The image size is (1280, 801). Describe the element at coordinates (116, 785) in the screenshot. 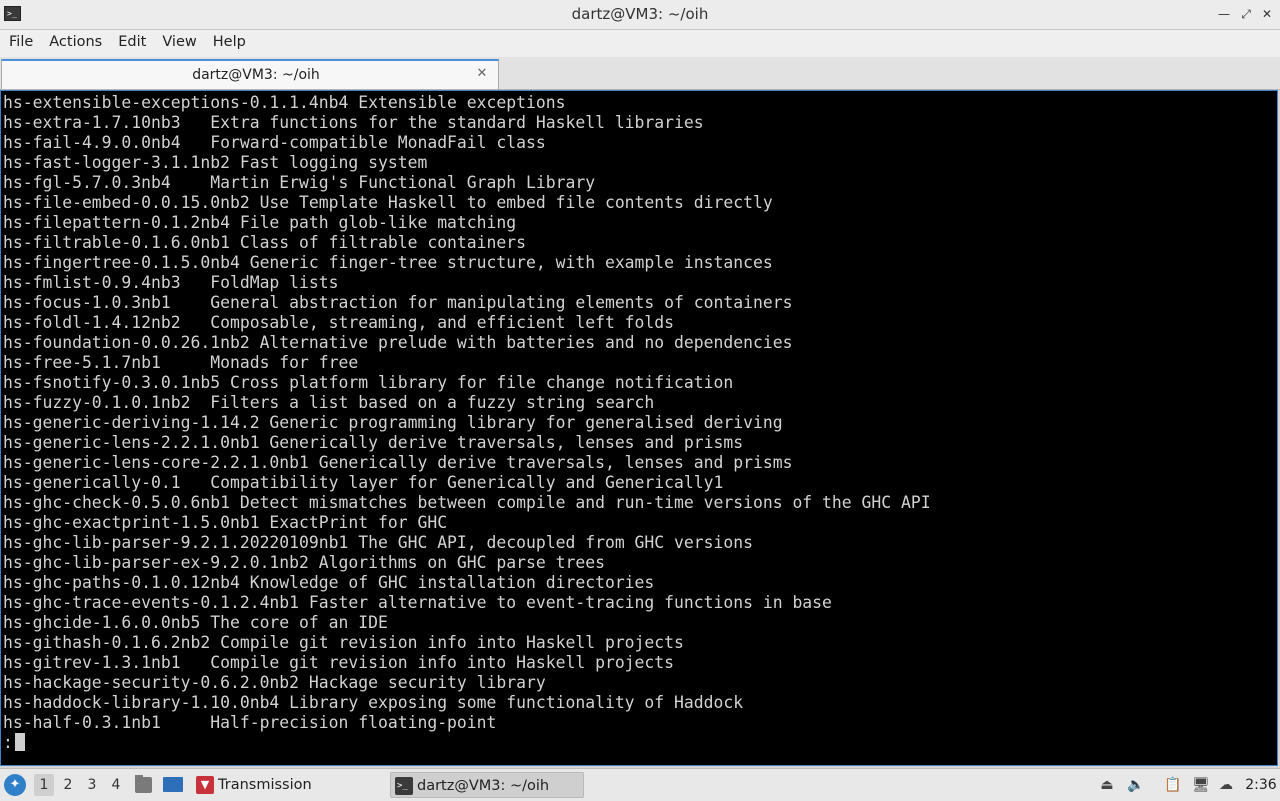

I see `desktop-4-button: 4` at that location.